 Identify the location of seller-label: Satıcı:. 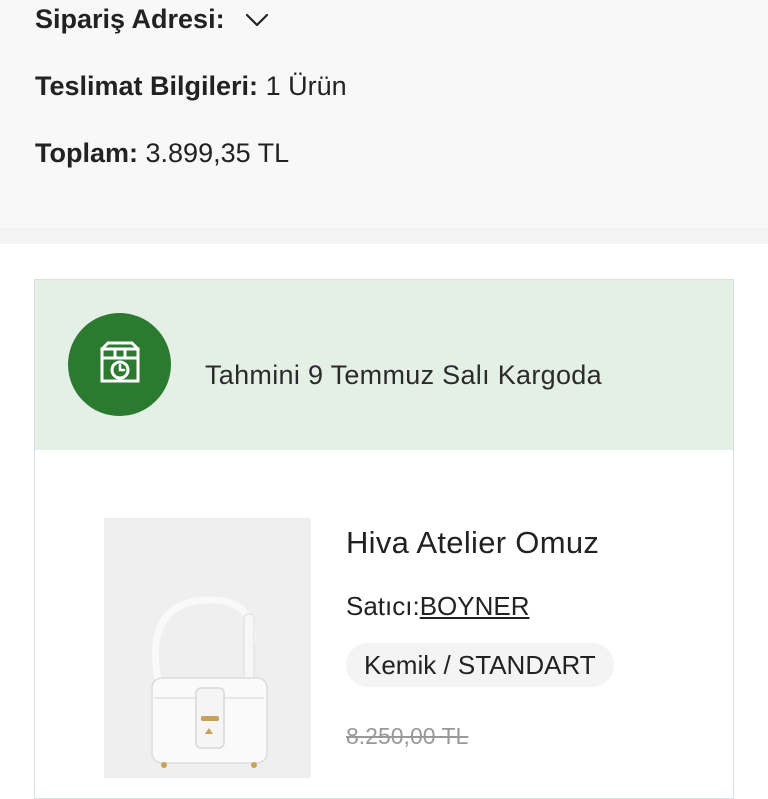
(383, 606).